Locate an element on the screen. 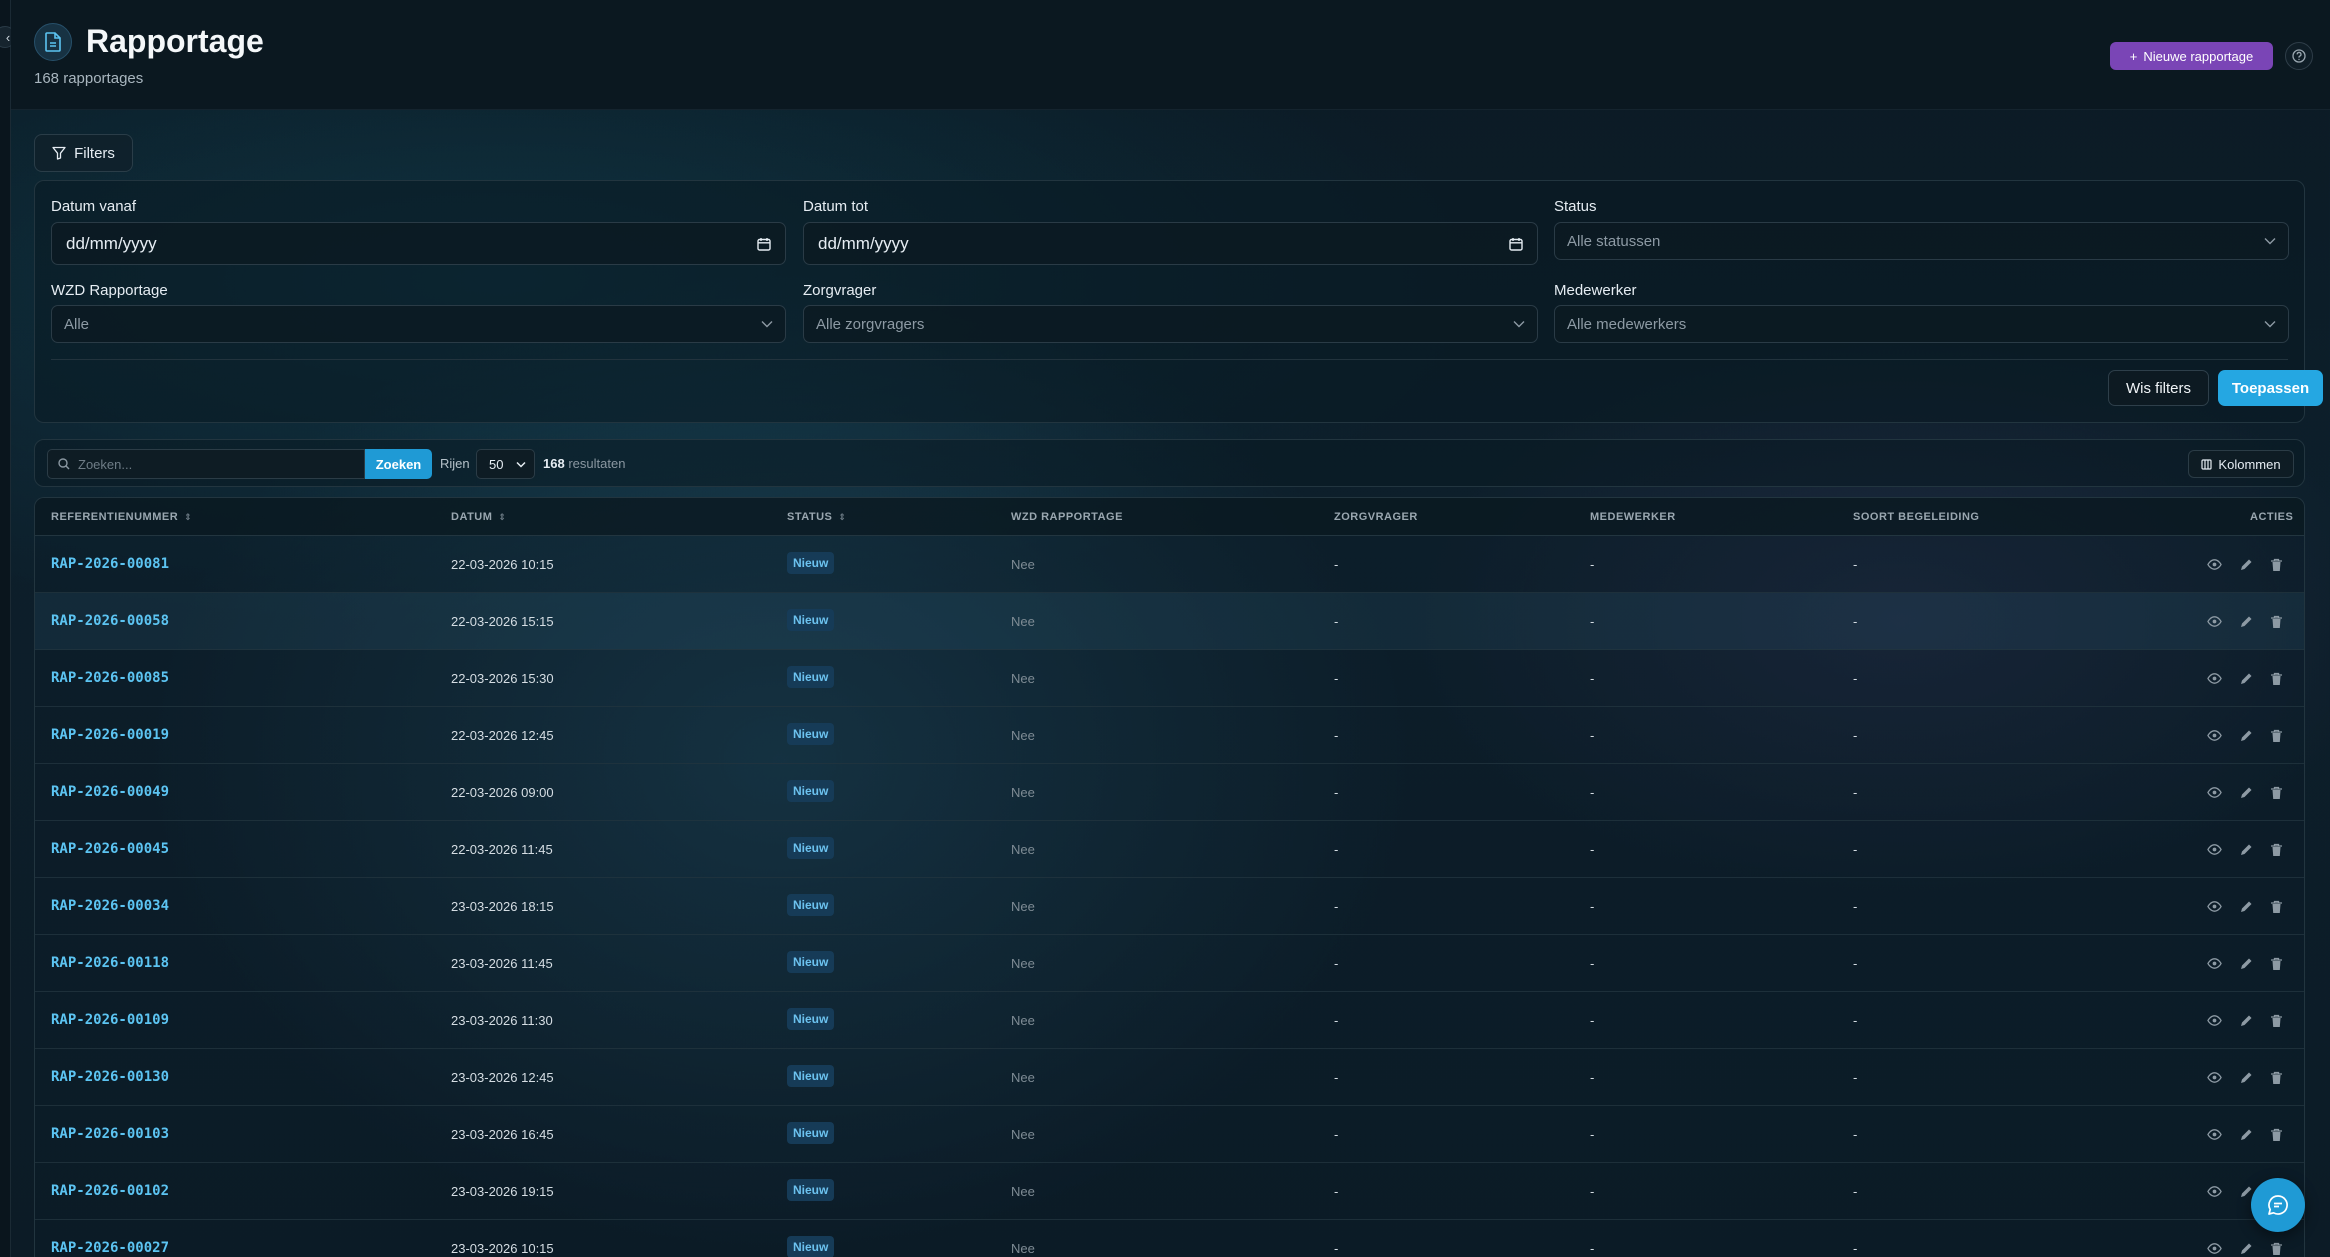 The width and height of the screenshot is (2330, 1257). report-date: 23-03-2026 11:30 is located at coordinates (502, 1020).